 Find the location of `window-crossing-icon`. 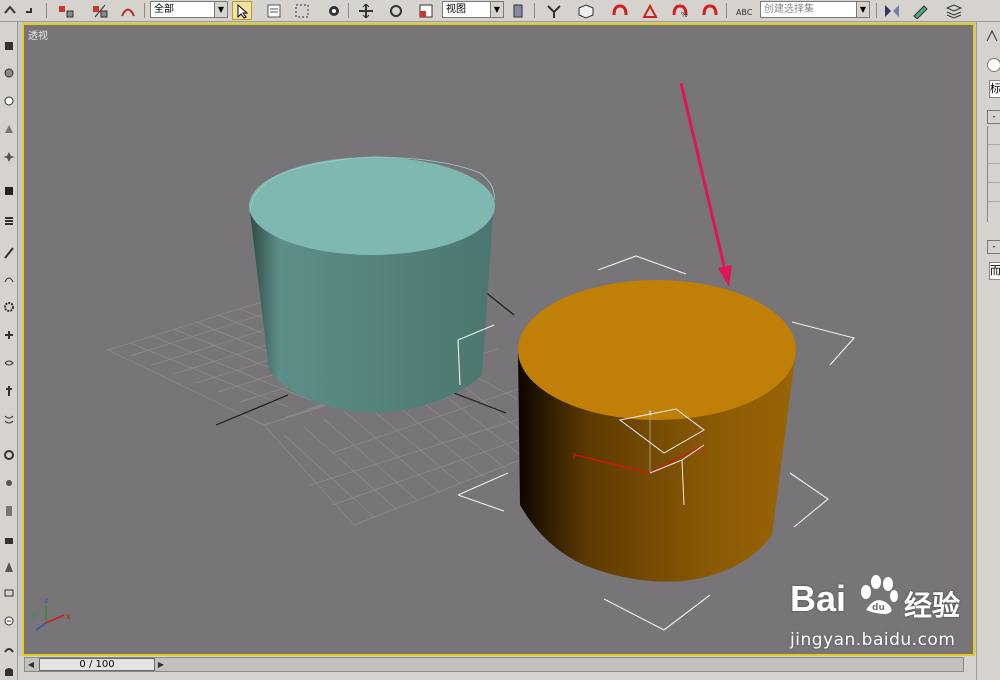

window-crossing-icon is located at coordinates (334, 10).